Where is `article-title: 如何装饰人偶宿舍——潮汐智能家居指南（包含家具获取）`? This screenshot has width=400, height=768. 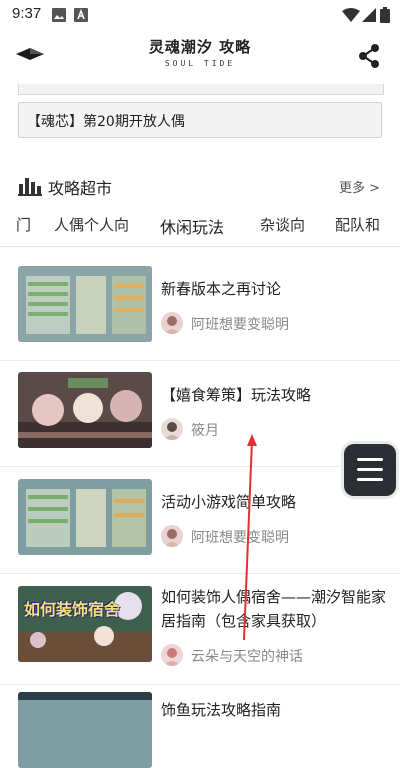
article-title: 如何装饰人偶宿舍——潮汐智能家居指南（包含家具获取） is located at coordinates (274, 609).